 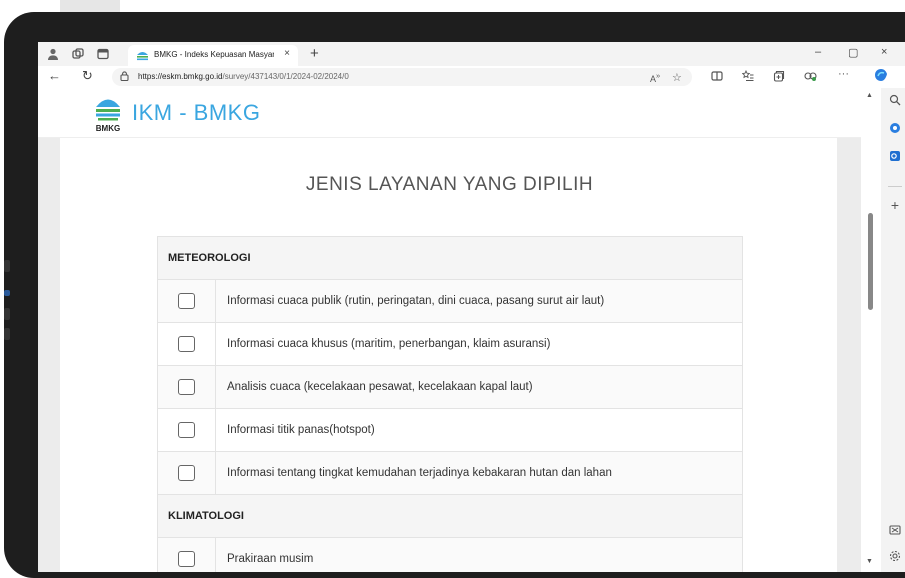 What do you see at coordinates (677, 77) in the screenshot?
I see `favorite-star-icon: ☆` at bounding box center [677, 77].